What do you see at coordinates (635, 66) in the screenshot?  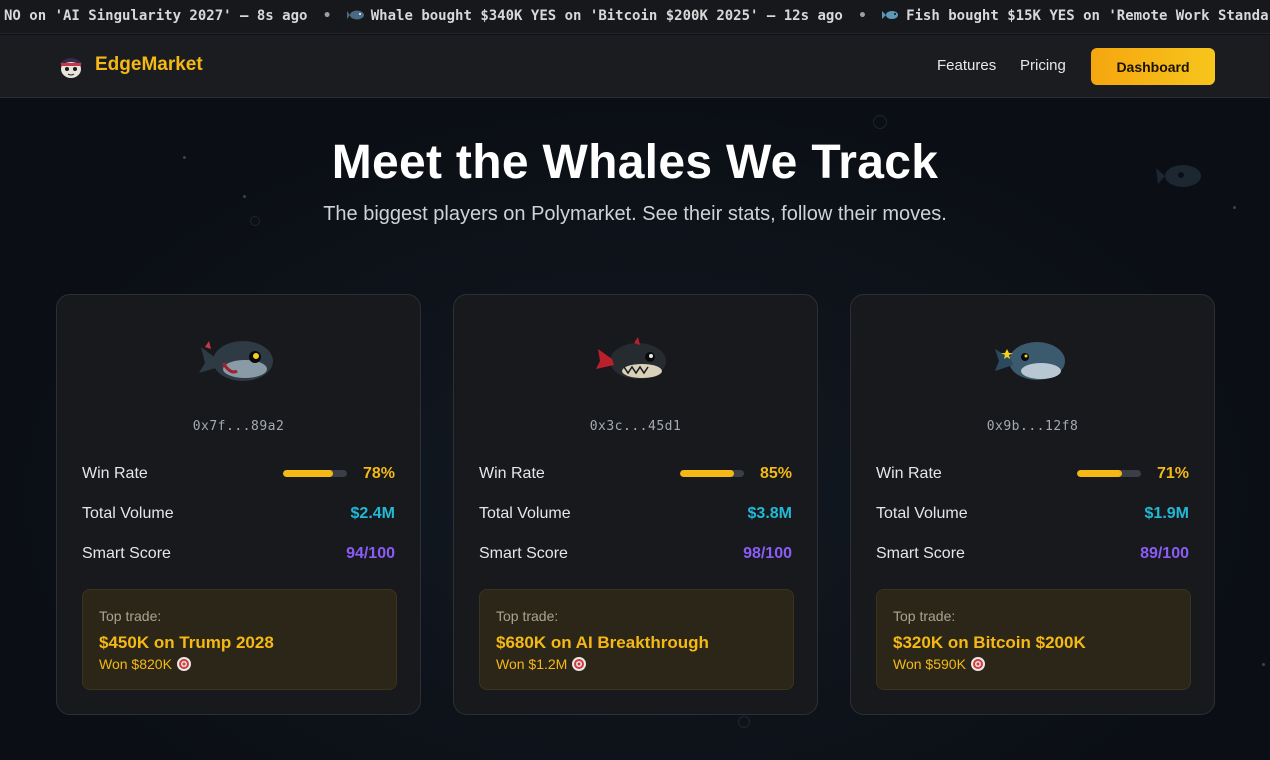 I see `top-navbar: EdgeMarket Features Pricing Dashboard` at bounding box center [635, 66].